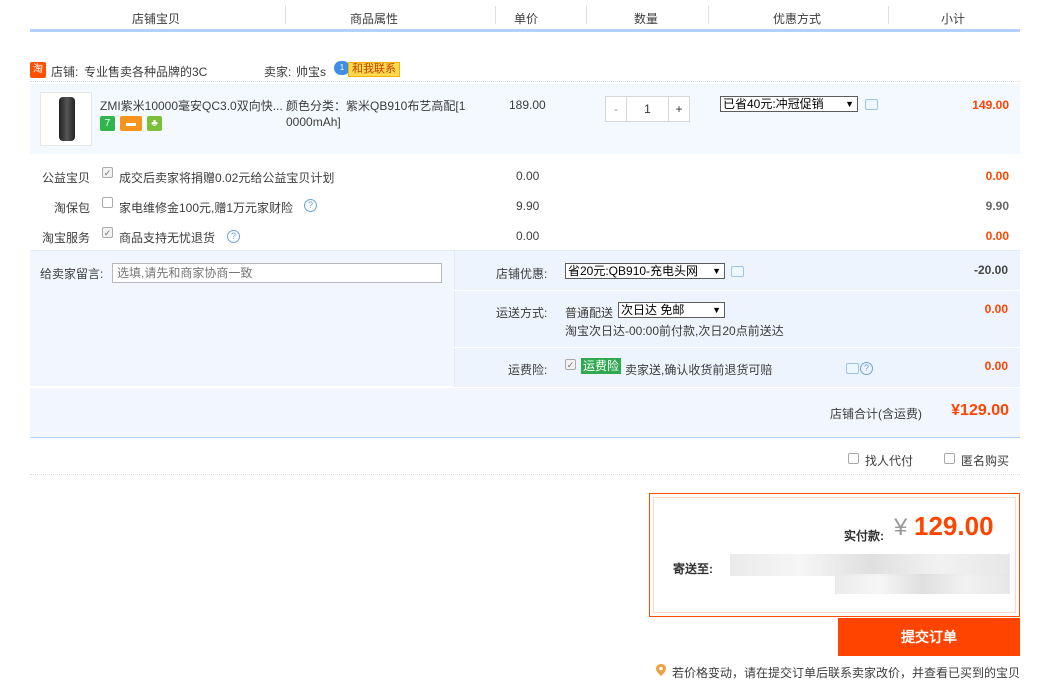 This screenshot has width=1038, height=687. I want to click on service-label: 淘宝服务, so click(65, 238).